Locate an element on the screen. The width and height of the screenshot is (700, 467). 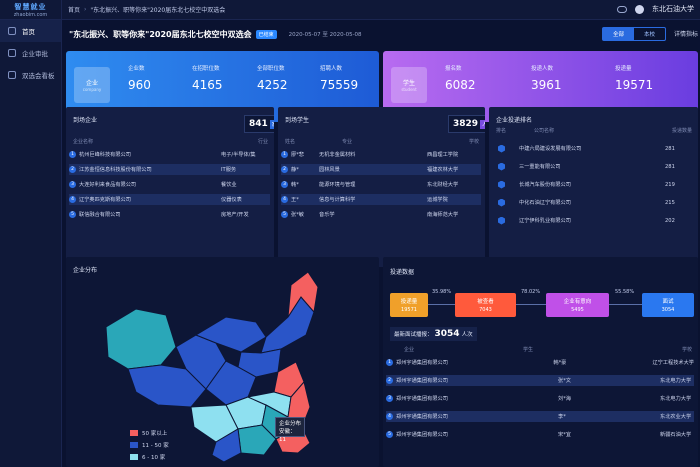
sidebar-item-home: 首页 is located at coordinates (30, 31).